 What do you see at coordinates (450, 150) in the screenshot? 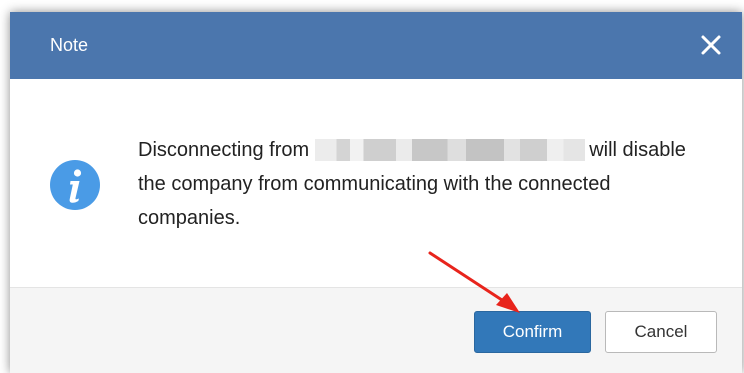
I see `redacted-company-name` at bounding box center [450, 150].